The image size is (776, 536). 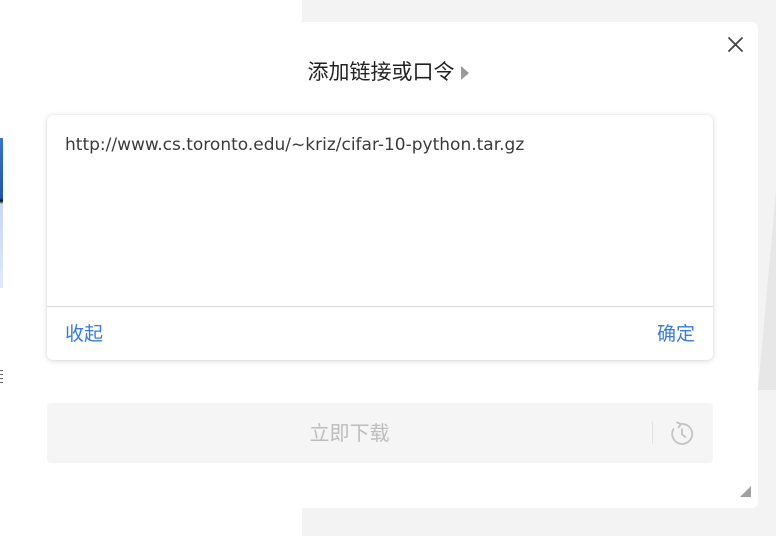 What do you see at coordinates (381, 72) in the screenshot?
I see `dialog-title: 添加链接或口令` at bounding box center [381, 72].